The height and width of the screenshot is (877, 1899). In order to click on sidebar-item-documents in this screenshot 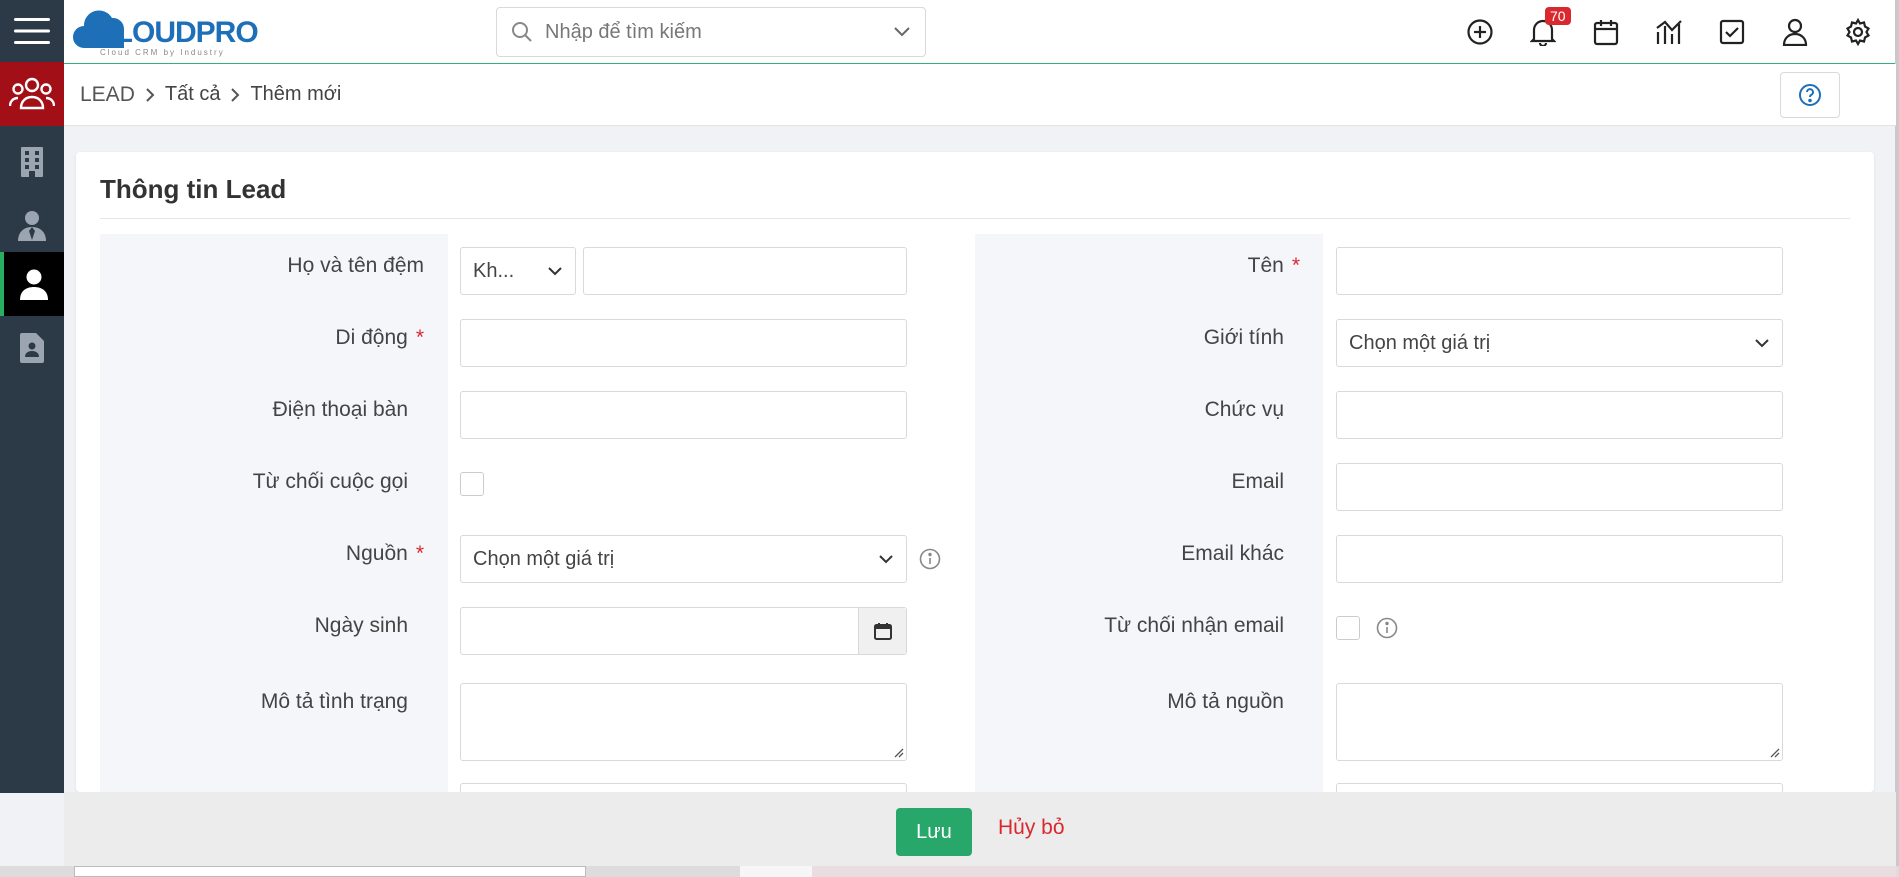, I will do `click(32, 348)`.